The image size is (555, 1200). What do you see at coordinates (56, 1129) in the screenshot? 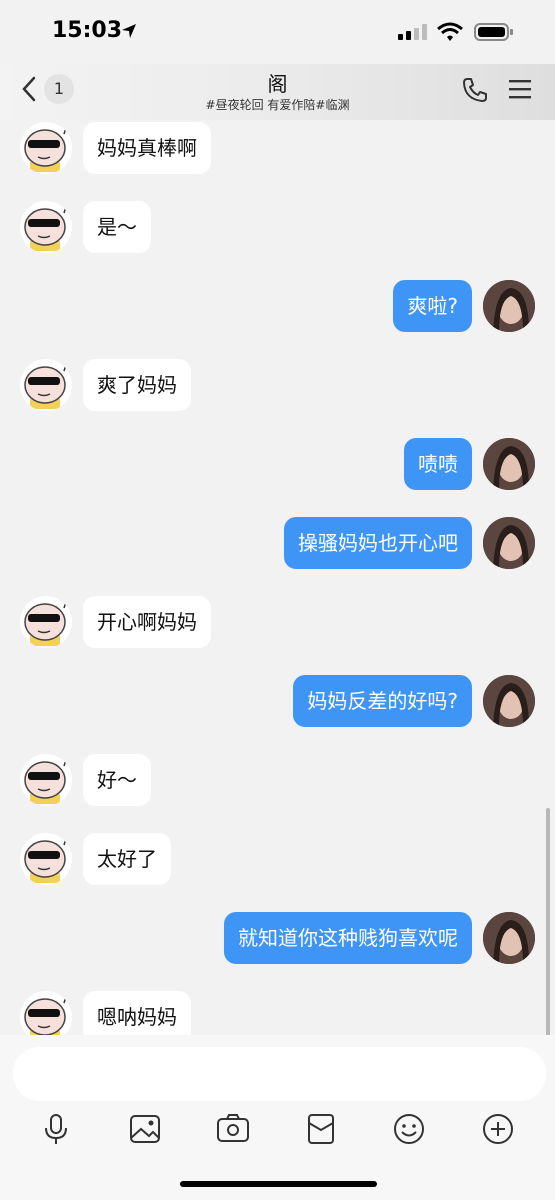
I see `microphone-icon` at bounding box center [56, 1129].